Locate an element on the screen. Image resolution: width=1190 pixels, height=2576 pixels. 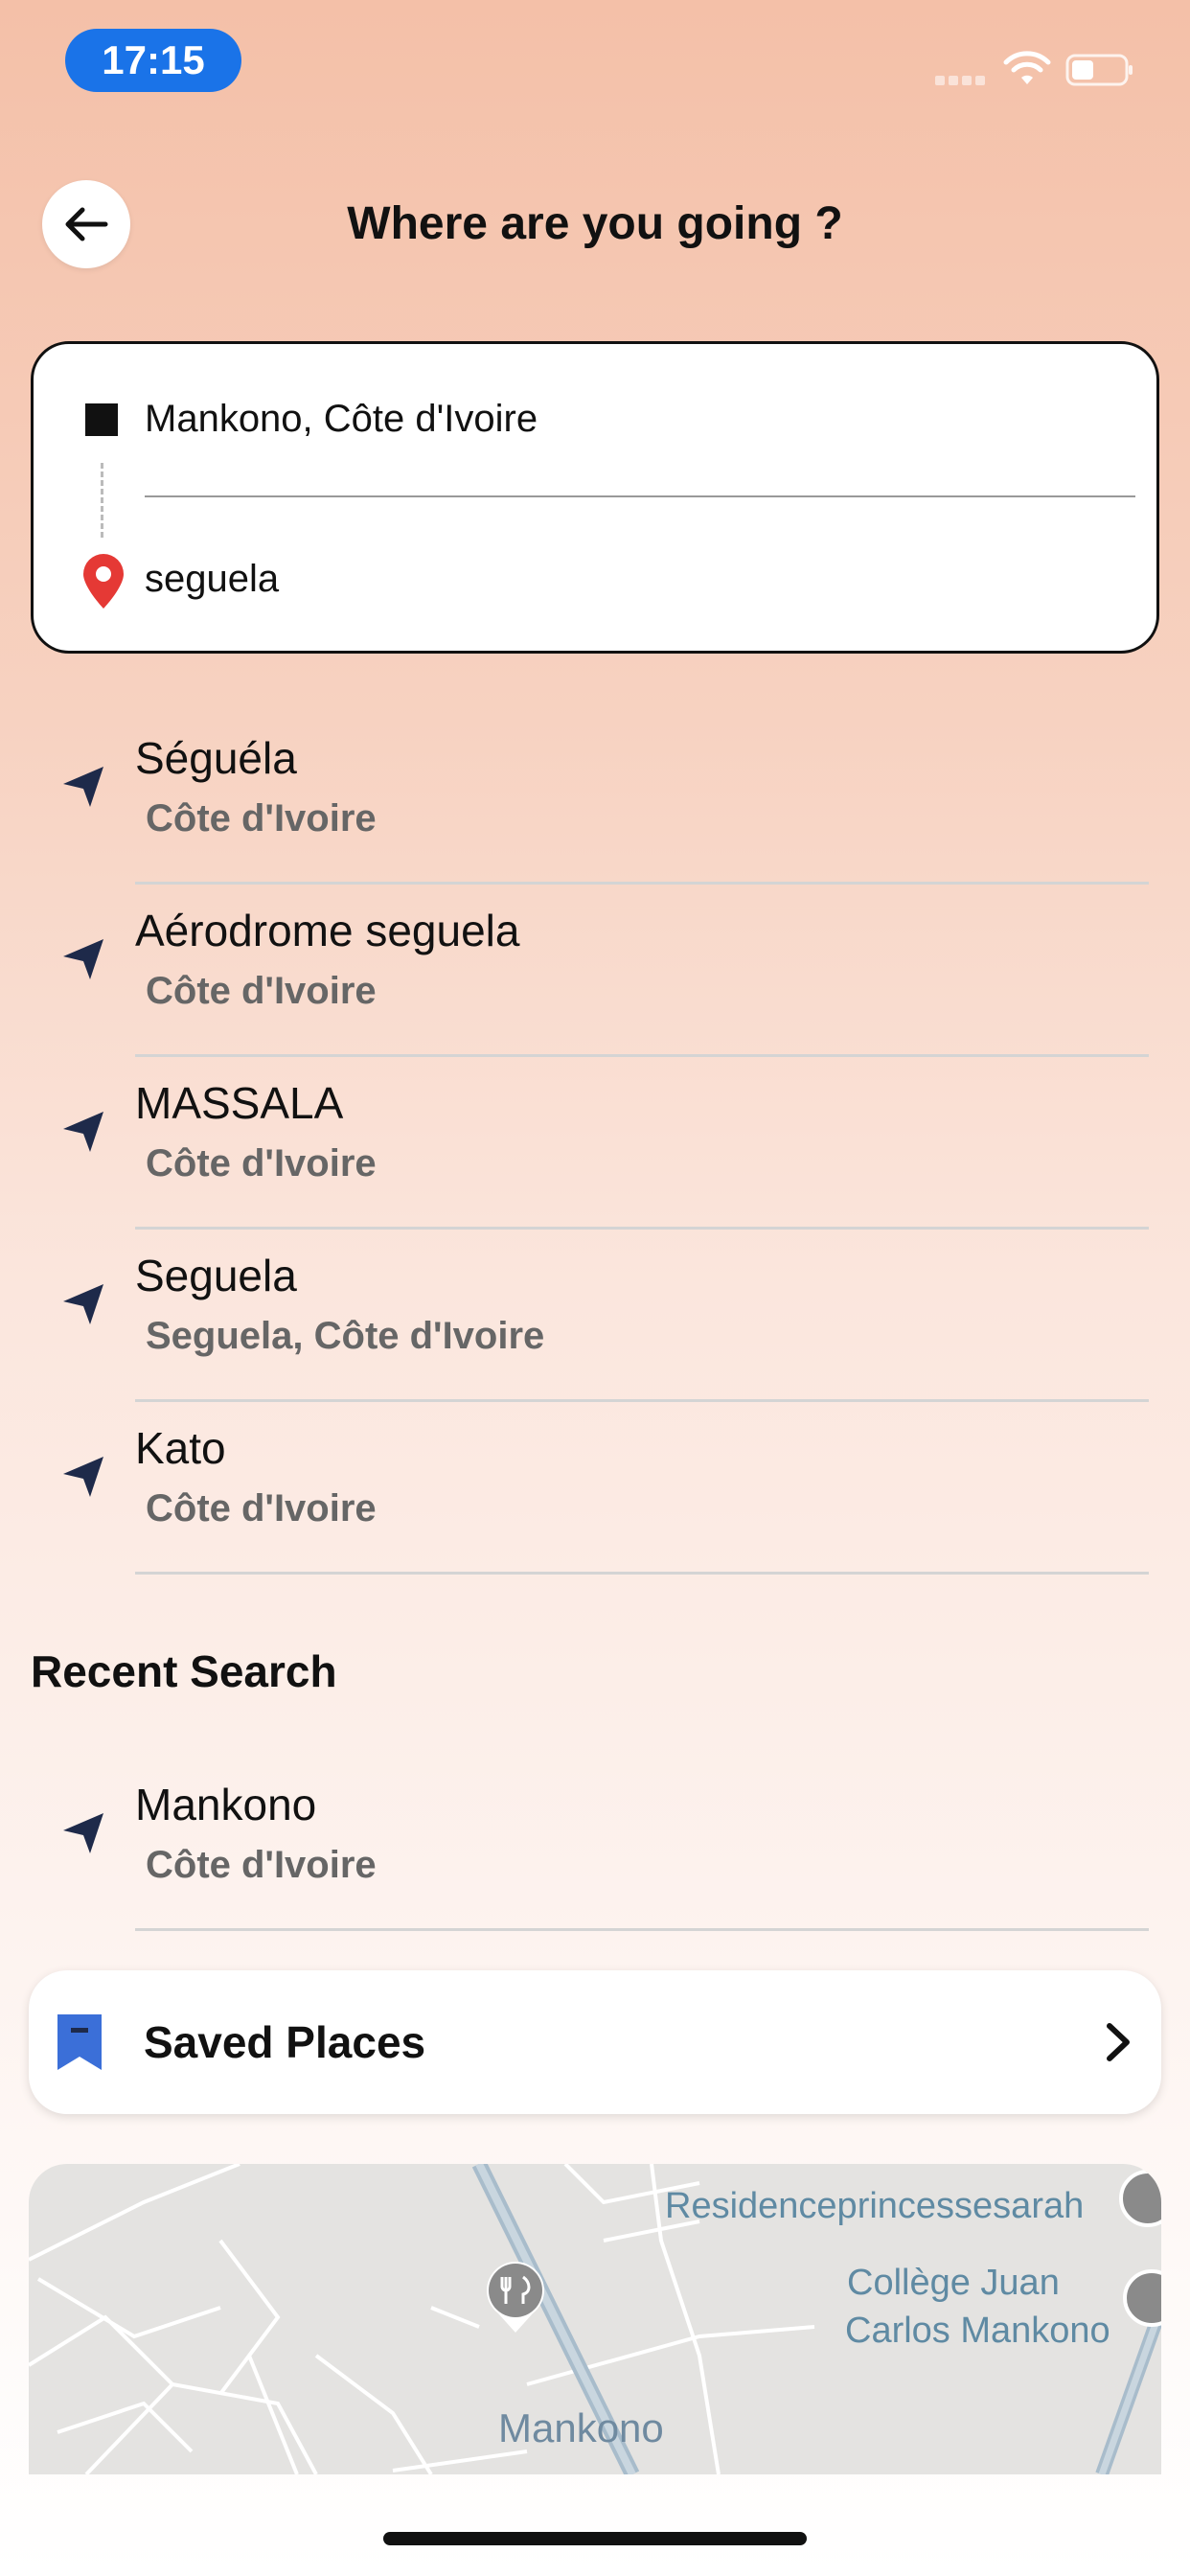
result-title: Mankono is located at coordinates (226, 1805).